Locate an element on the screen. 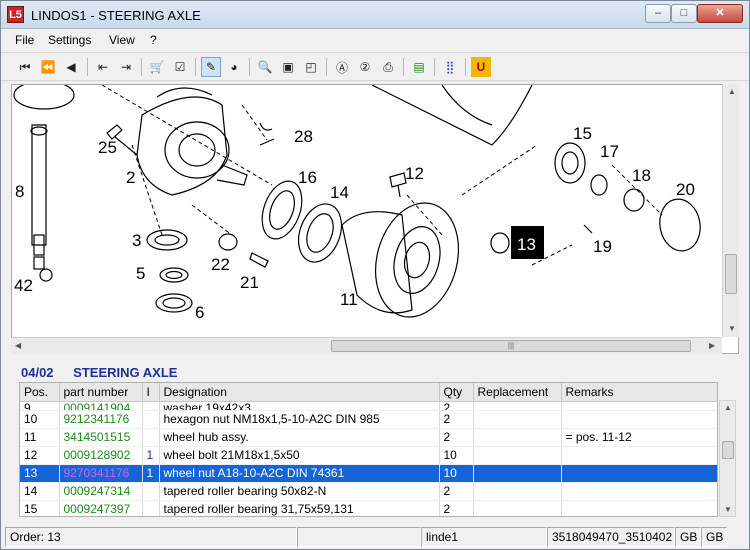 The height and width of the screenshot is (550, 750). toolbar: ⏮ ⏪ ◀ ⇤ ⇥ 🛒 ☑ ✎ ◕ 🔍 ▣ ◰ Ⓐ ② ⎙ ▤ ⣿ U is located at coordinates (375, 66).